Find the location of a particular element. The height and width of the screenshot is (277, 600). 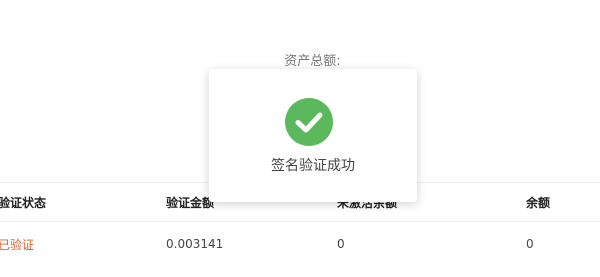

total-assets-label: 资产总额: is located at coordinates (312, 61).